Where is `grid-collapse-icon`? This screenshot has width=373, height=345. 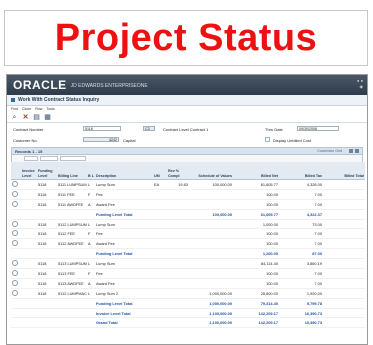
grid-collapse-icon is located at coordinates (351, 151).